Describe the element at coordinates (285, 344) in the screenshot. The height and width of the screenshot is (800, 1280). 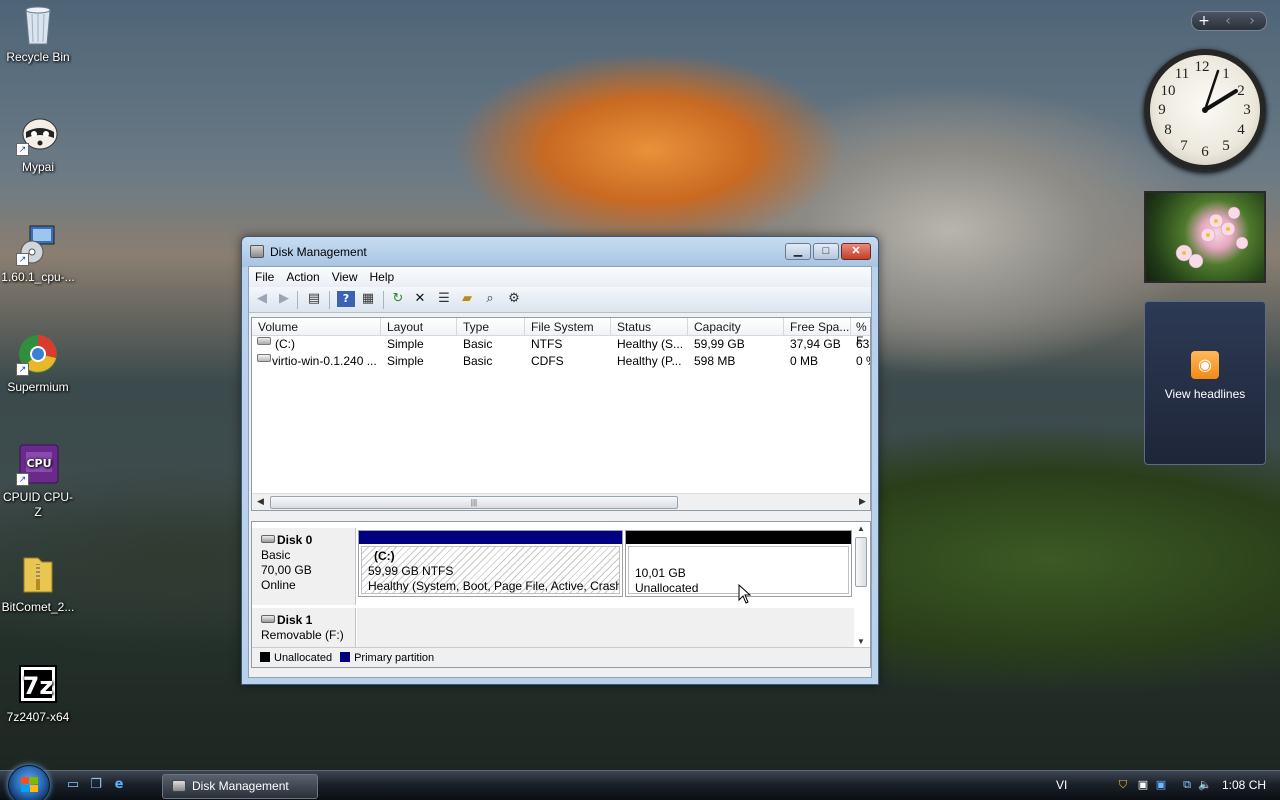
I see `cell-volume: (C:)` at that location.